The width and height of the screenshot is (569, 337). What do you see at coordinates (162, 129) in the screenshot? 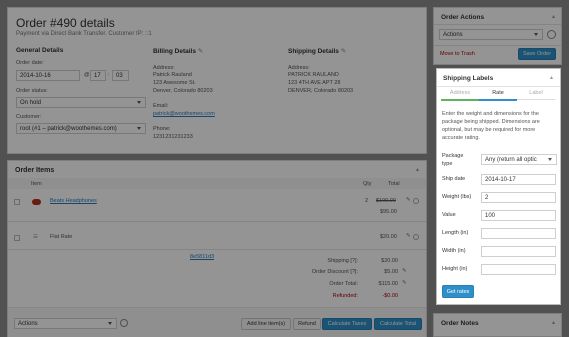
I see `billing-phone-label: Phone:` at bounding box center [162, 129].